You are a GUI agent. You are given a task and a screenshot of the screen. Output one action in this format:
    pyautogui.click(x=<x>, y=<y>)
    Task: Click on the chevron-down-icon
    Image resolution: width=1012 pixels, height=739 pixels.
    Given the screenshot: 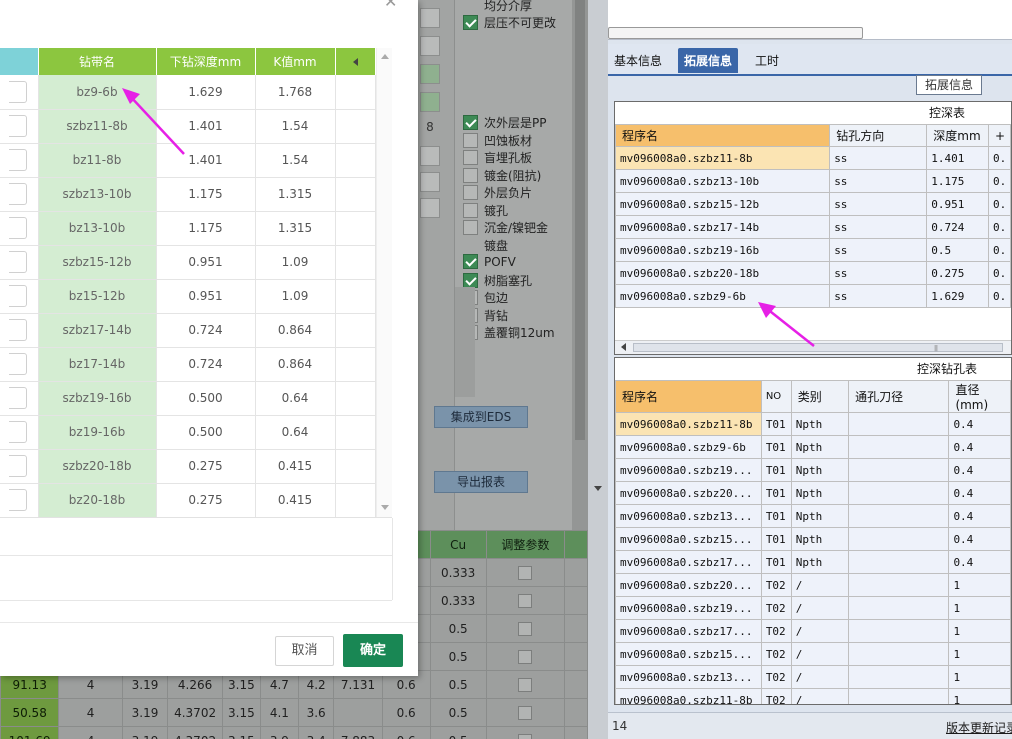 What is the action you would take?
    pyautogui.click(x=598, y=488)
    